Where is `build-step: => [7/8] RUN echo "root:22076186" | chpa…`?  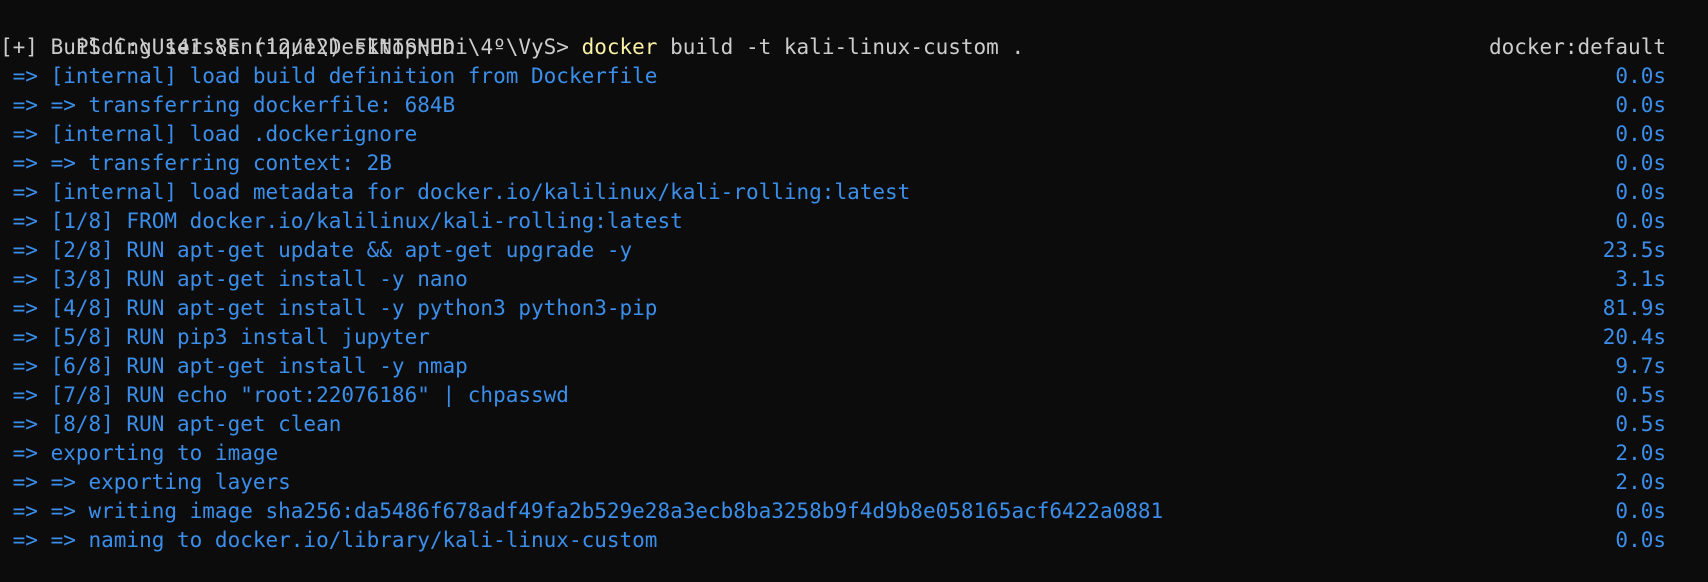 build-step: => [7/8] RUN echo "root:22076186" | chpa… is located at coordinates (854, 395).